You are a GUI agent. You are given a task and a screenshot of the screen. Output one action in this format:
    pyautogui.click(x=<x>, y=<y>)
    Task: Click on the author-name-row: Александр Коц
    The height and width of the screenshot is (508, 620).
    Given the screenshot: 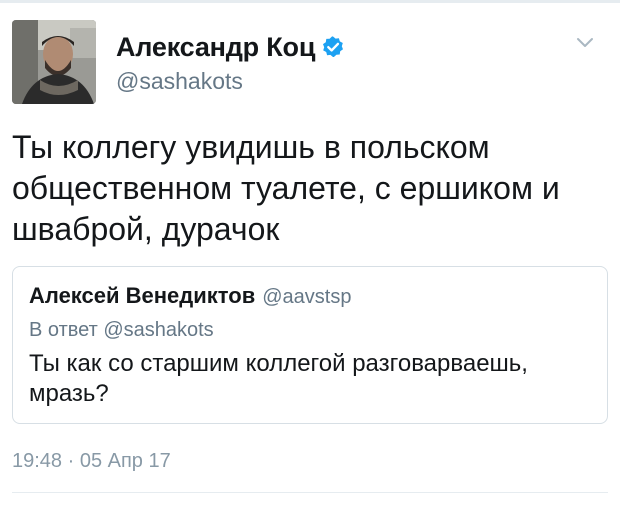 What is the action you would take?
    pyautogui.click(x=230, y=47)
    